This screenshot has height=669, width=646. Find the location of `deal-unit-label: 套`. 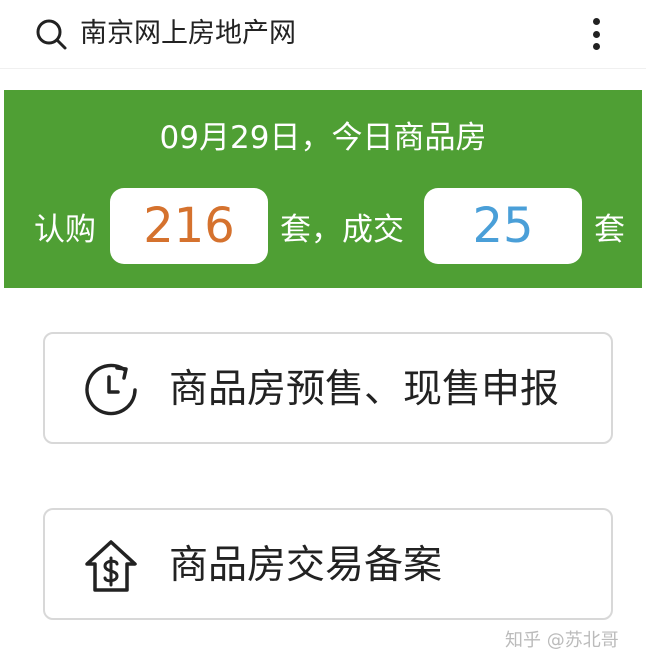

deal-unit-label: 套 is located at coordinates (609, 230).